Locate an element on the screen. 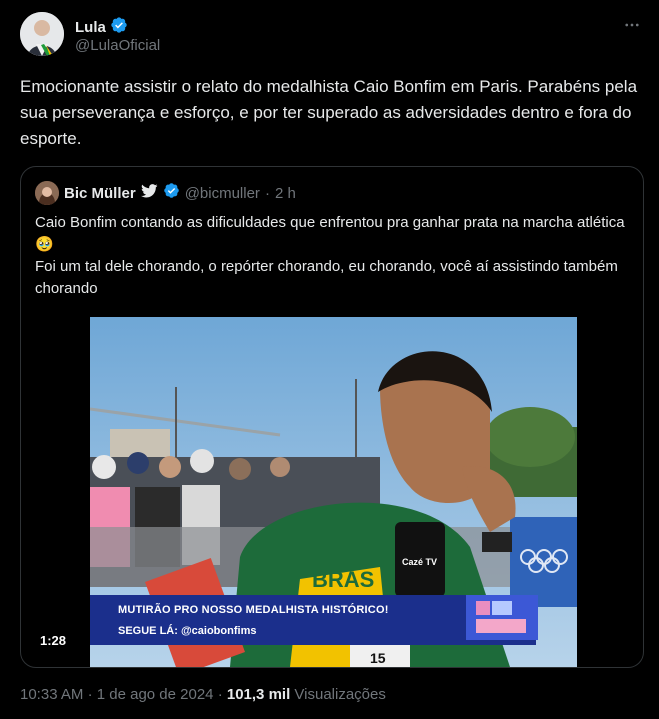 The image size is (659, 719). tweet-date: 1 de ago de 2024 is located at coordinates (155, 694).